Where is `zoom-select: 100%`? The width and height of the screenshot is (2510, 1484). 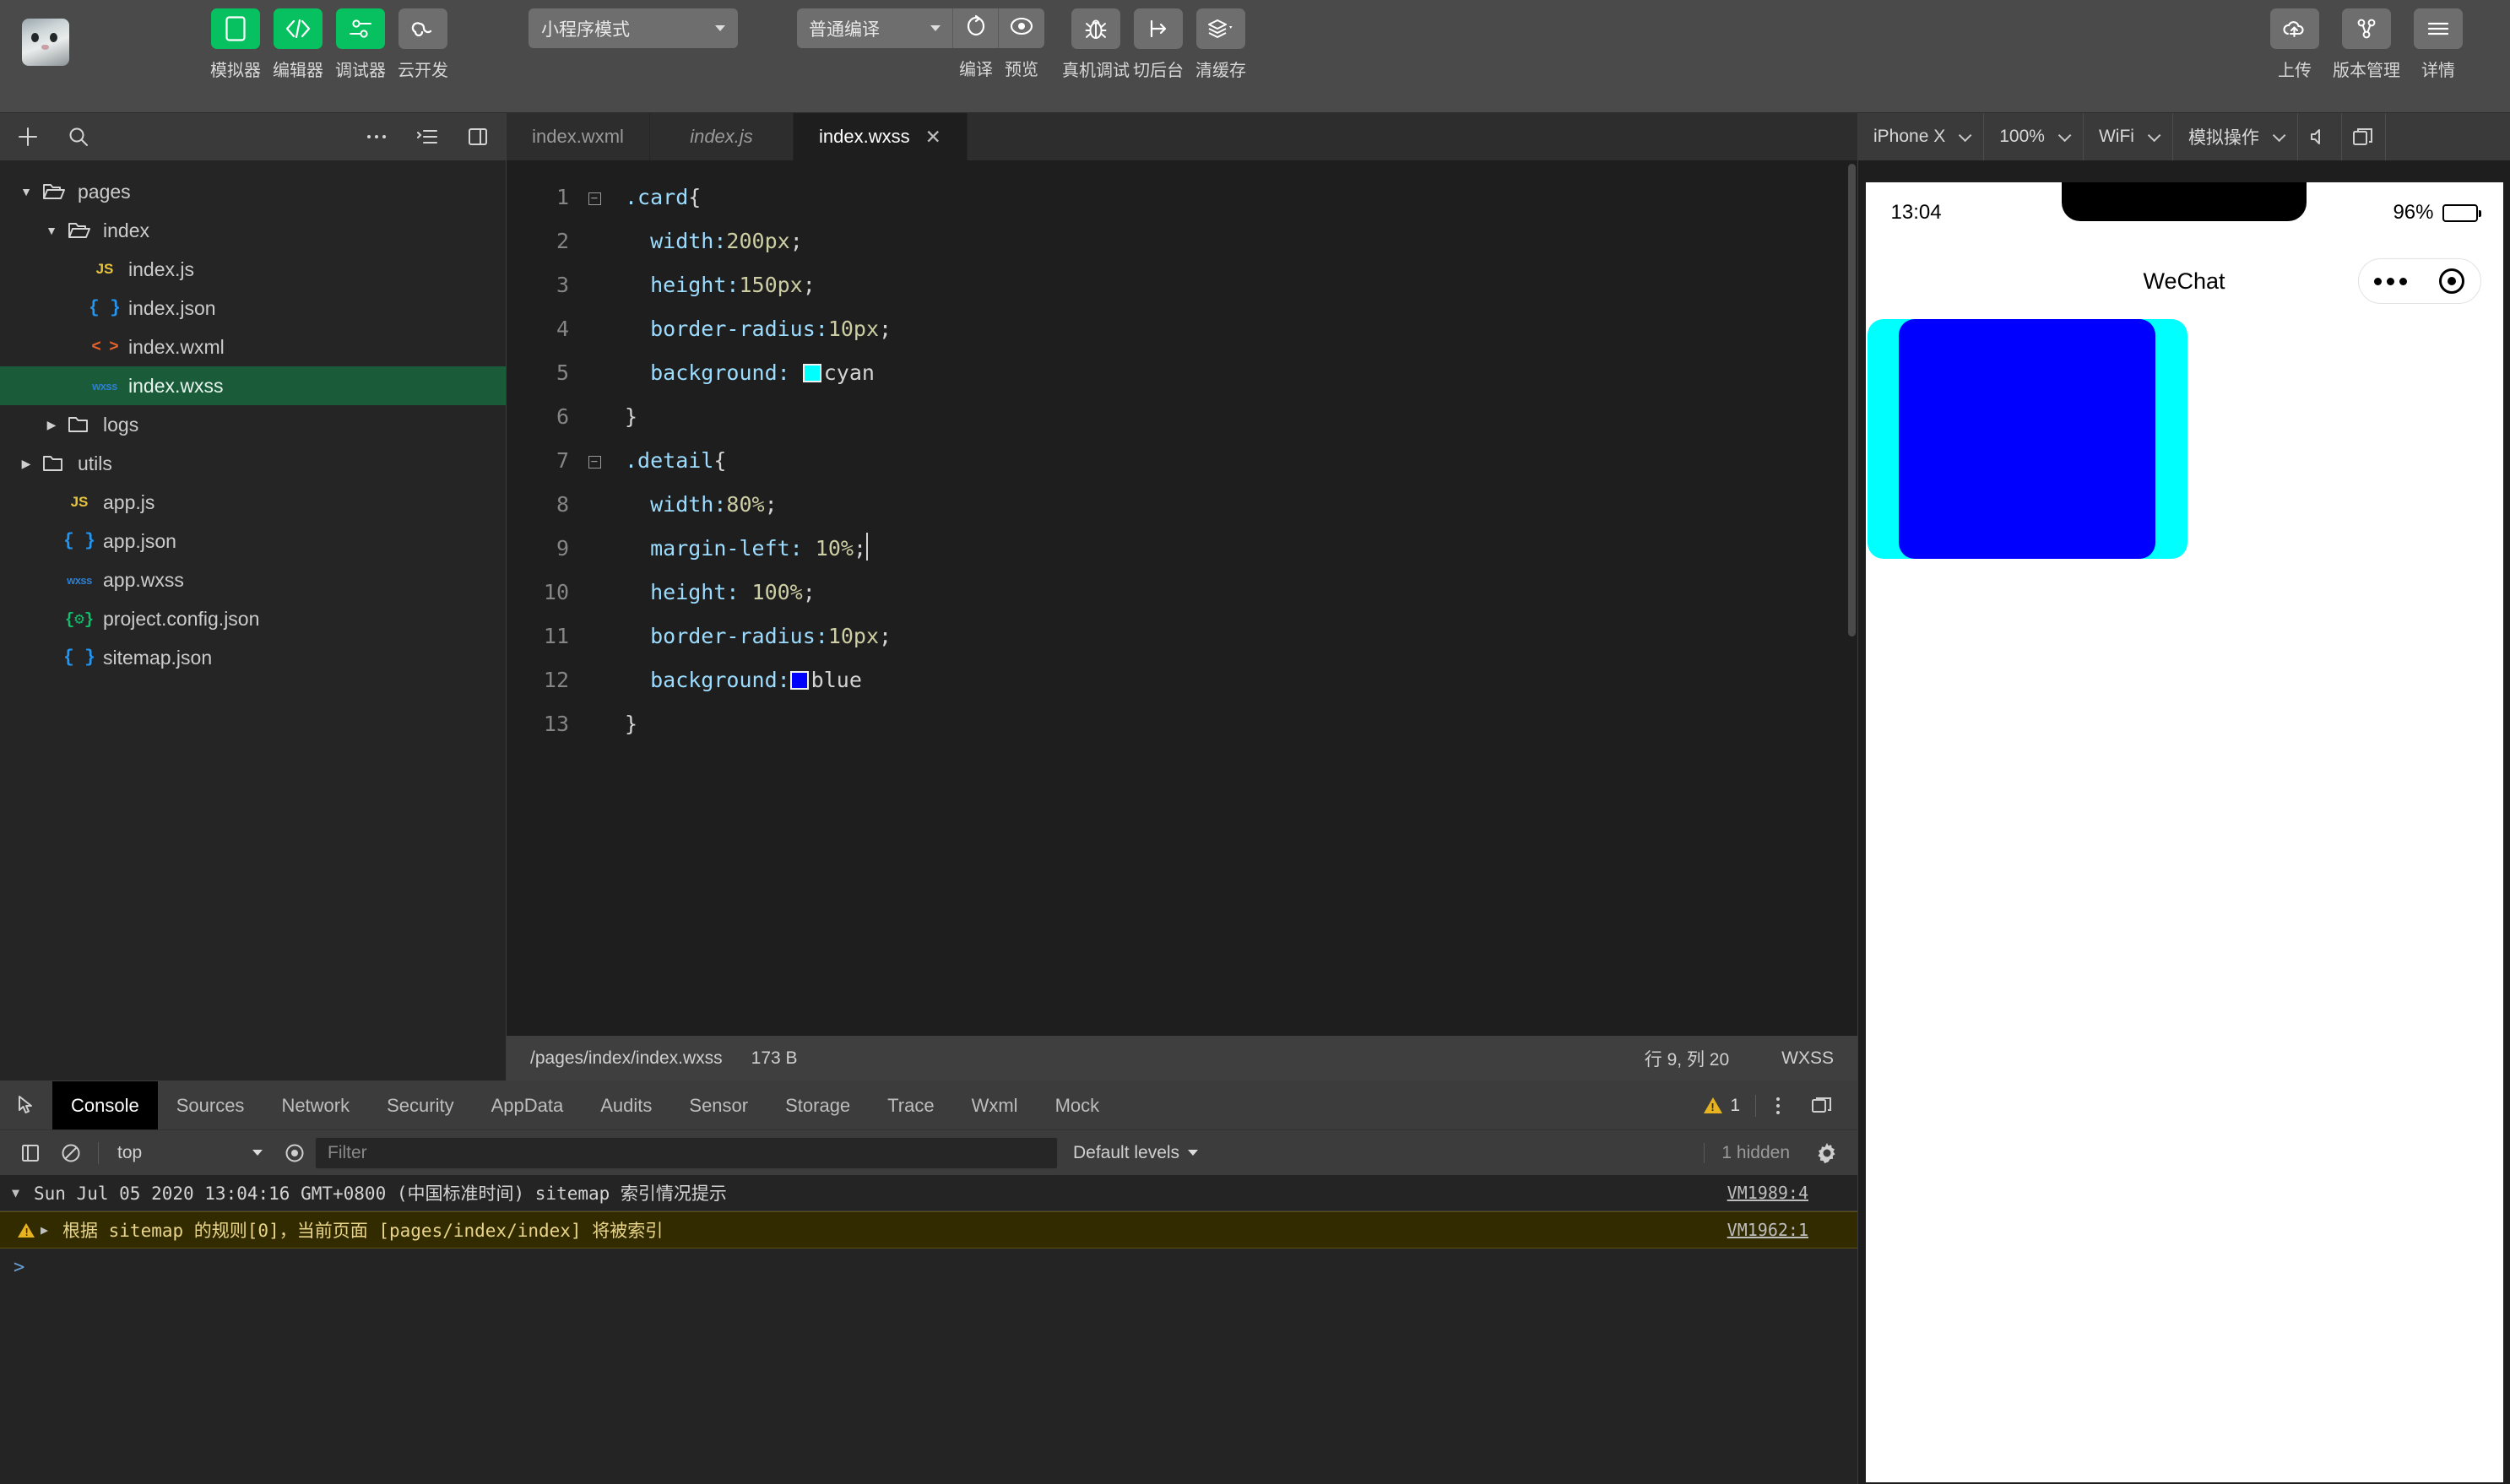 zoom-select: 100% is located at coordinates (2034, 136).